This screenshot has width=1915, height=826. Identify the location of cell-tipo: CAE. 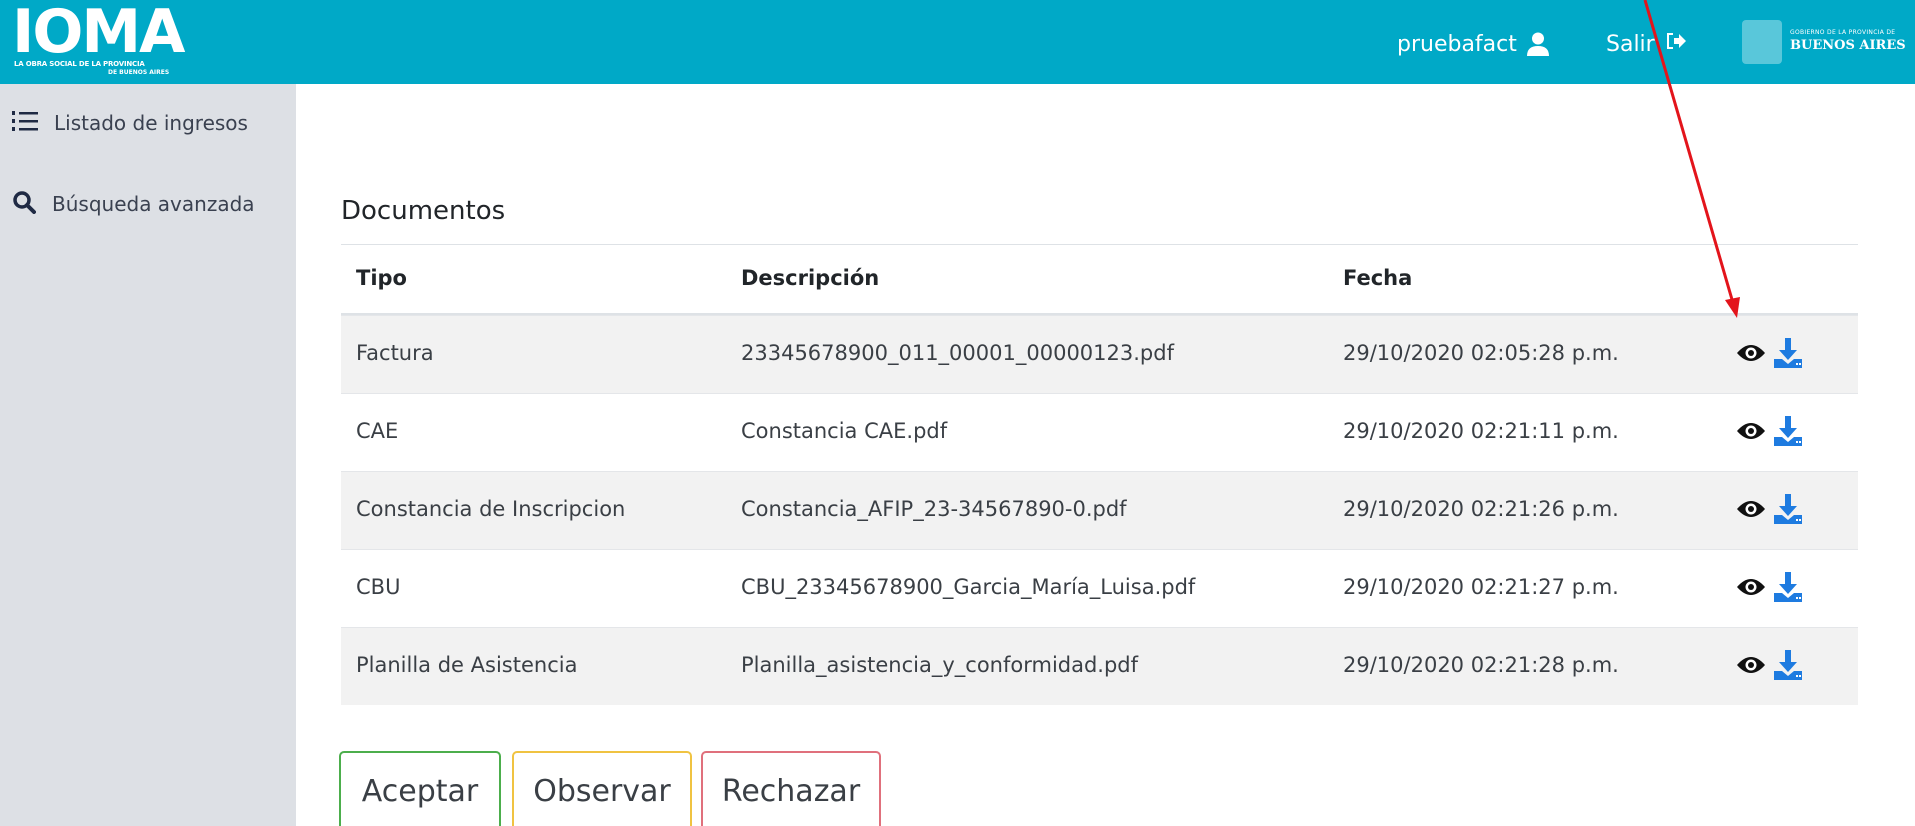
(377, 431).